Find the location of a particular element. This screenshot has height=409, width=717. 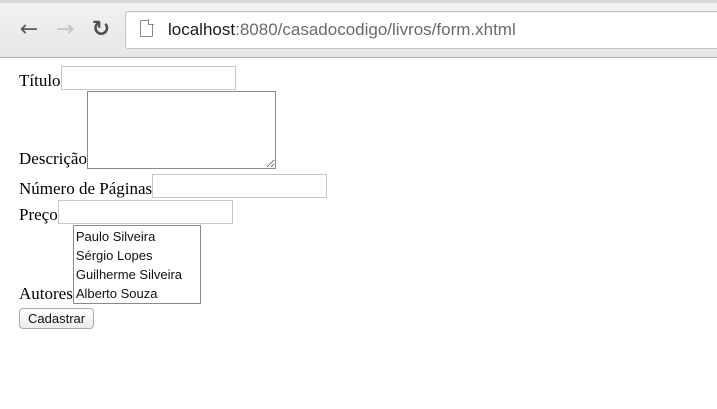

forward-button: → is located at coordinates (65, 29).